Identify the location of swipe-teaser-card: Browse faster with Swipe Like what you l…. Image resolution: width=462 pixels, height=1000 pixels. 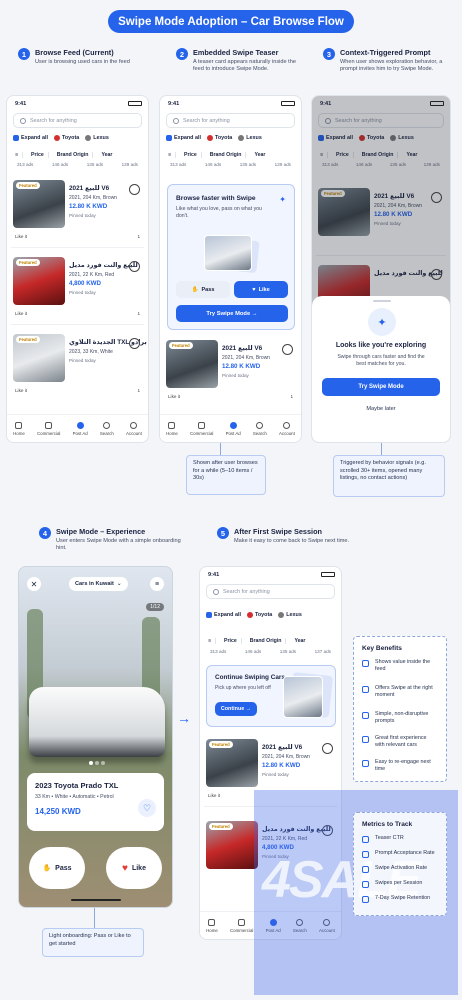
(231, 257).